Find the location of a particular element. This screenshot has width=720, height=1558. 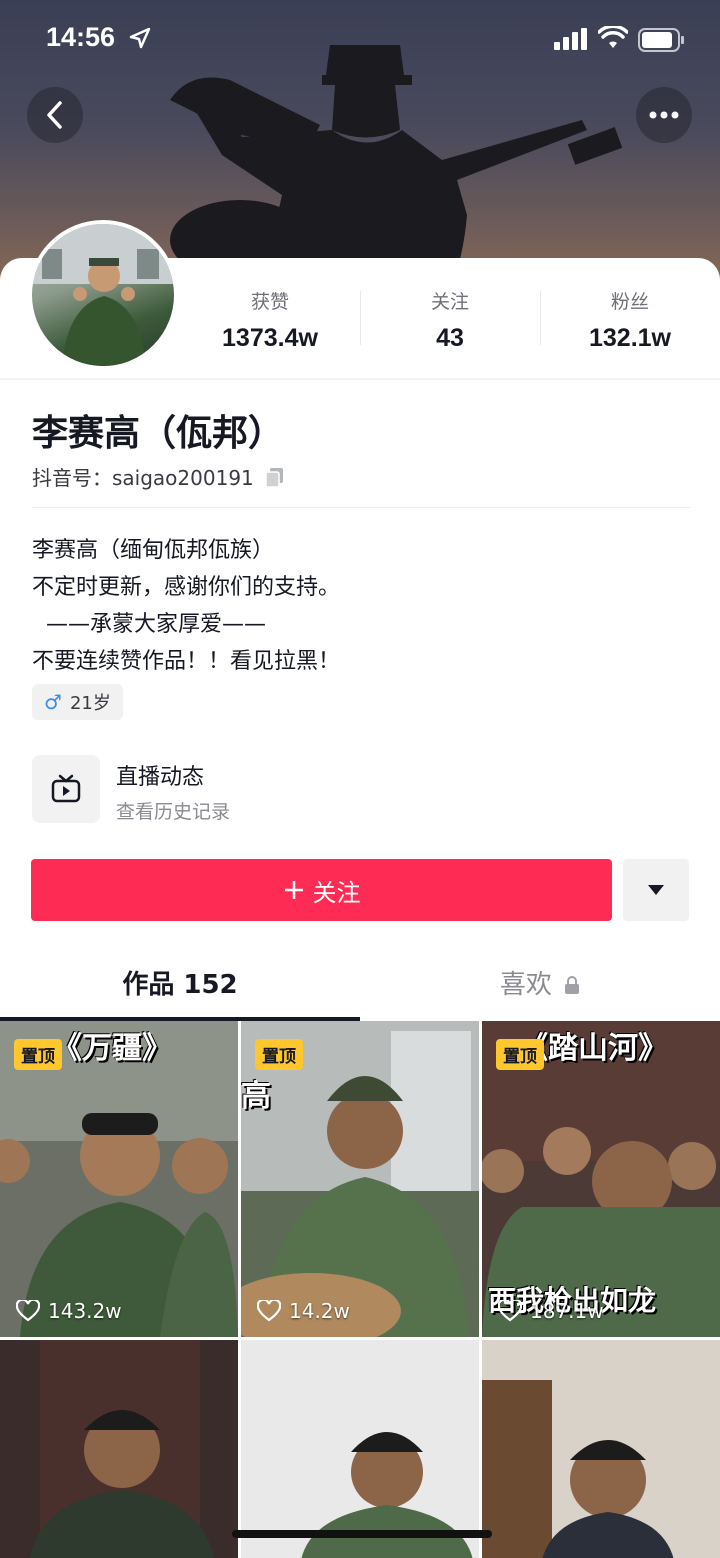

follow-button: 关注 is located at coordinates (321, 890).